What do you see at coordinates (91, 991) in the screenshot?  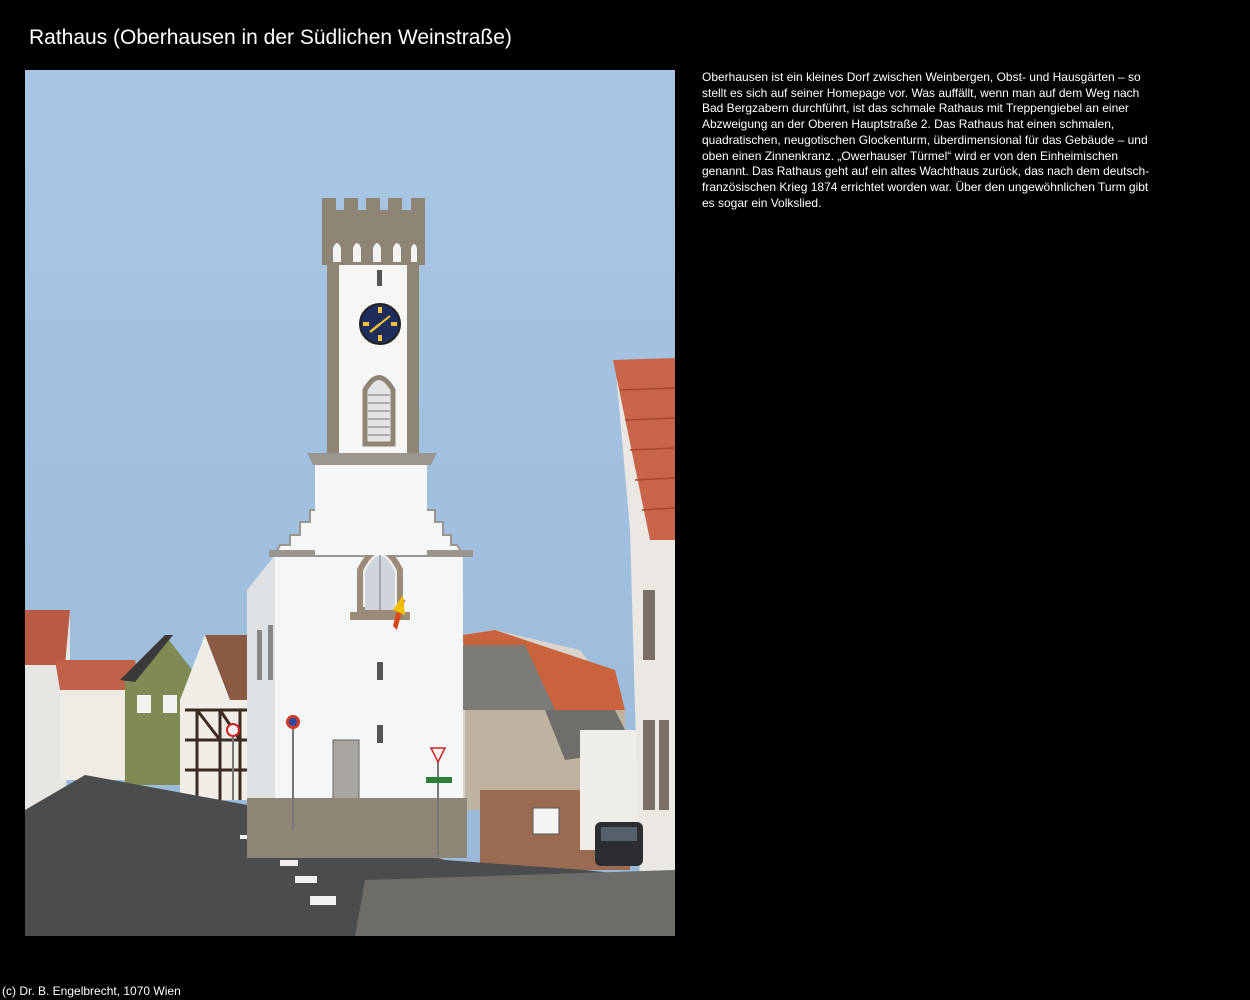 I see `copyright-footer: (c) Dr. B. Engelbrecht, 1070 Wien` at bounding box center [91, 991].